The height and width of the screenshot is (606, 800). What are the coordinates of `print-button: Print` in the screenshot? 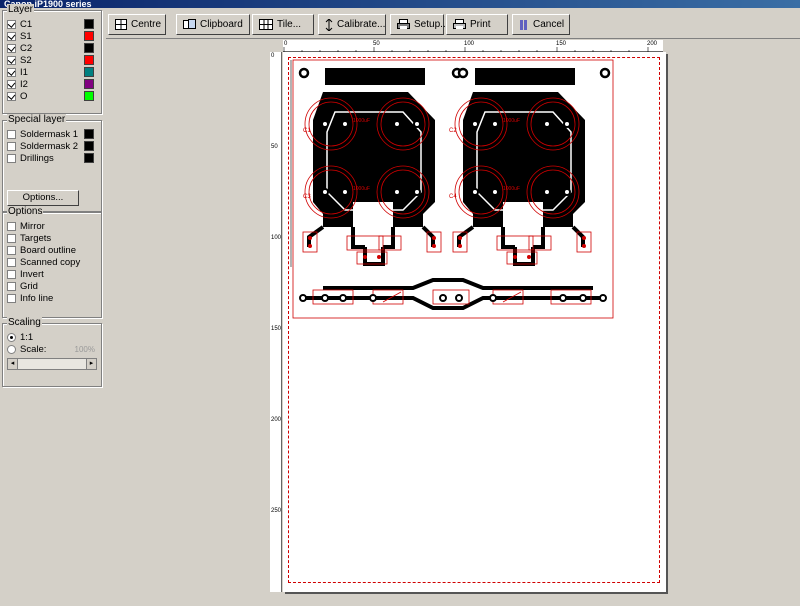 It's located at (477, 24).